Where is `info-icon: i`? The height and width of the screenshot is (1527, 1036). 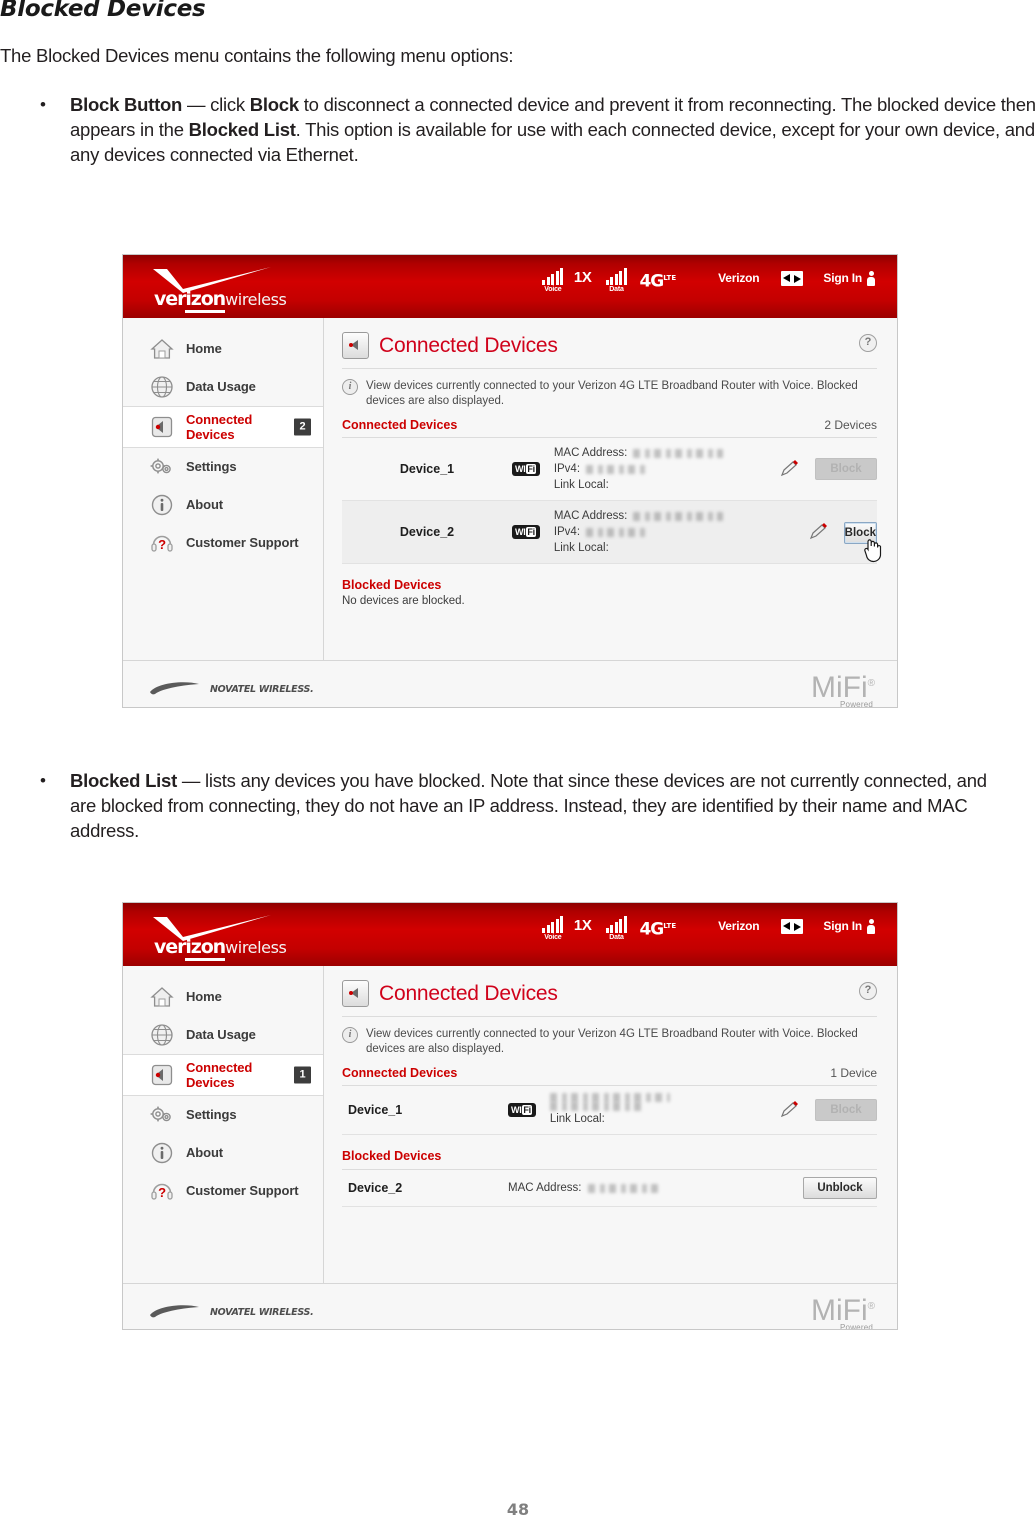 info-icon: i is located at coordinates (350, 1035).